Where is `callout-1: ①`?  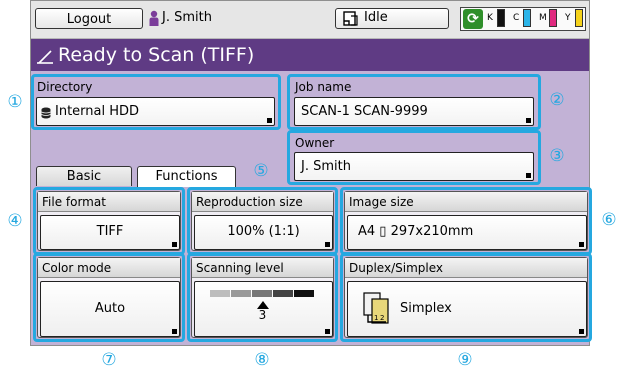
callout-1: ① is located at coordinates (15, 102).